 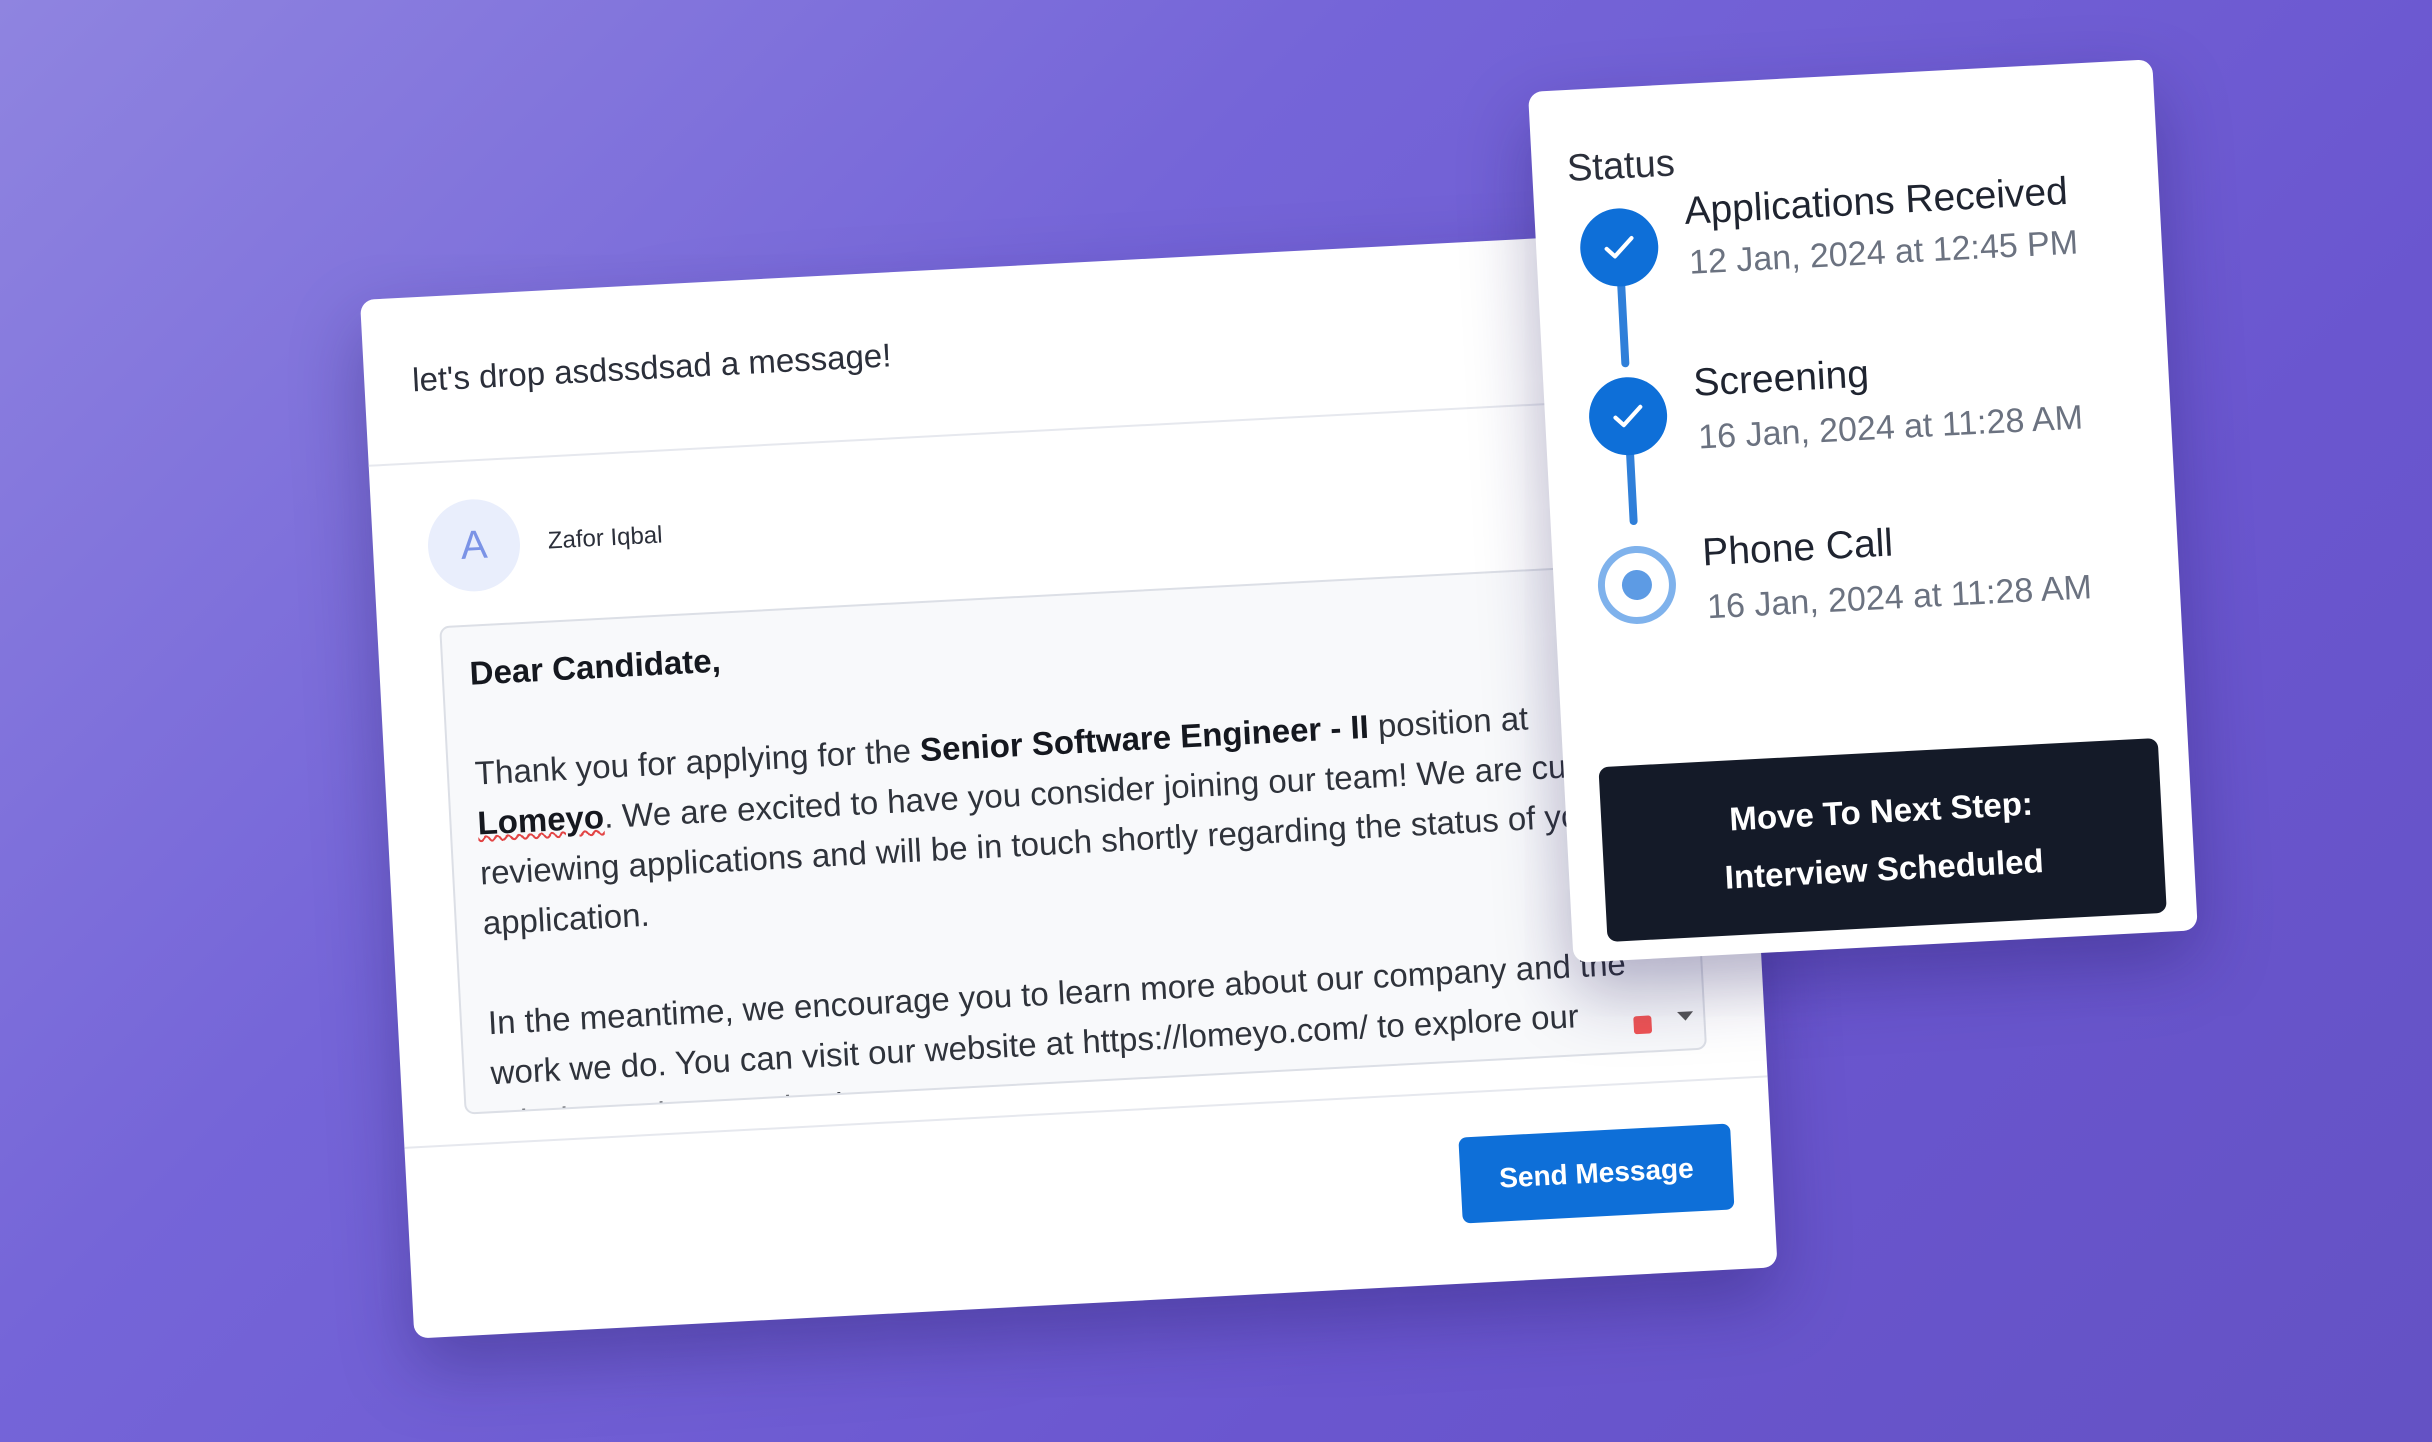 What do you see at coordinates (1685, 1016) in the screenshot?
I see `chevron-down-icon` at bounding box center [1685, 1016].